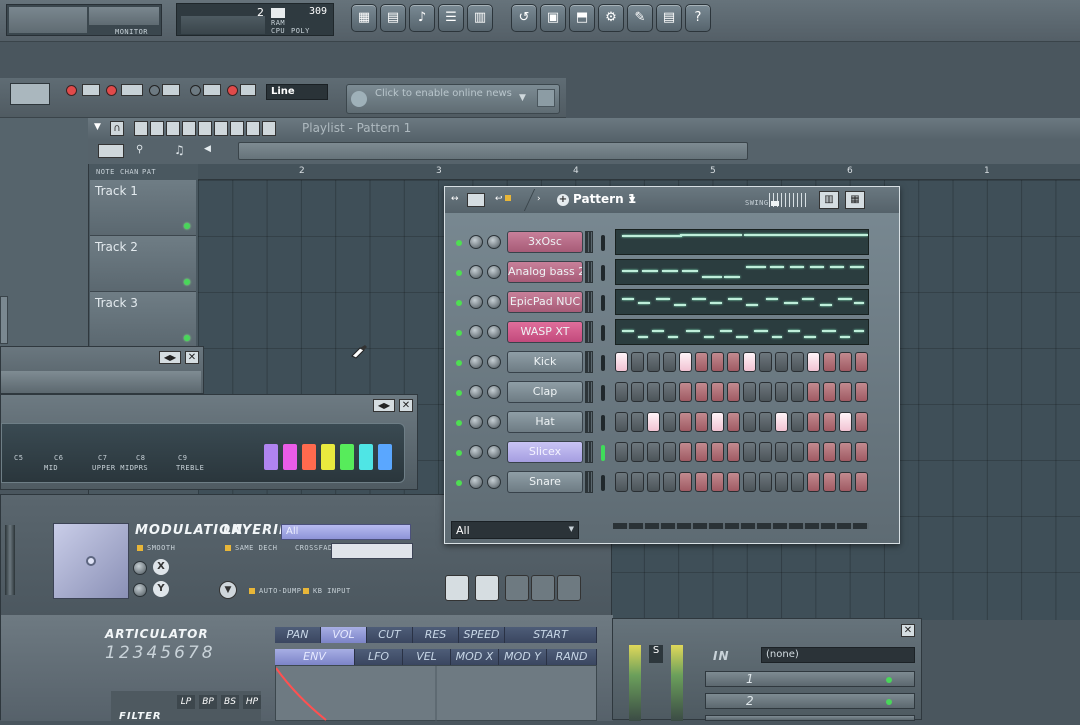  I want to click on channel-filter-dropdown-icon: ▼, so click(571, 529).